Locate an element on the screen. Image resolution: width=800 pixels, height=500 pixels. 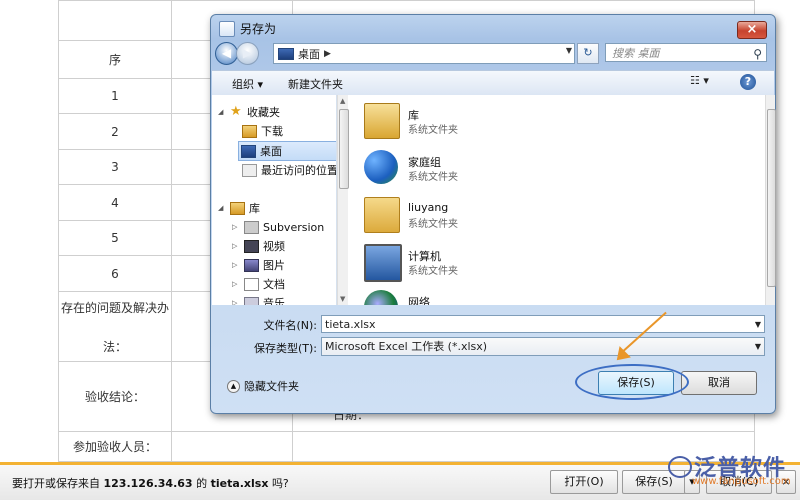
search-placeholder: 搜索 桌面 is located at coordinates (636, 53).